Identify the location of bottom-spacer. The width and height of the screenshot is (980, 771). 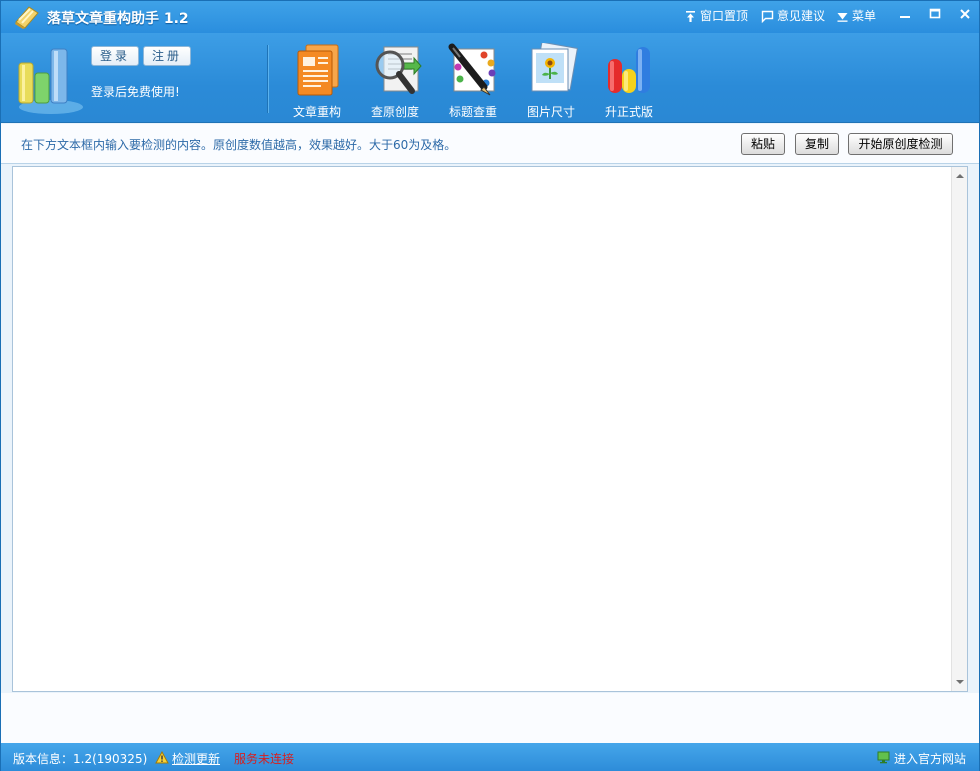
(490, 718).